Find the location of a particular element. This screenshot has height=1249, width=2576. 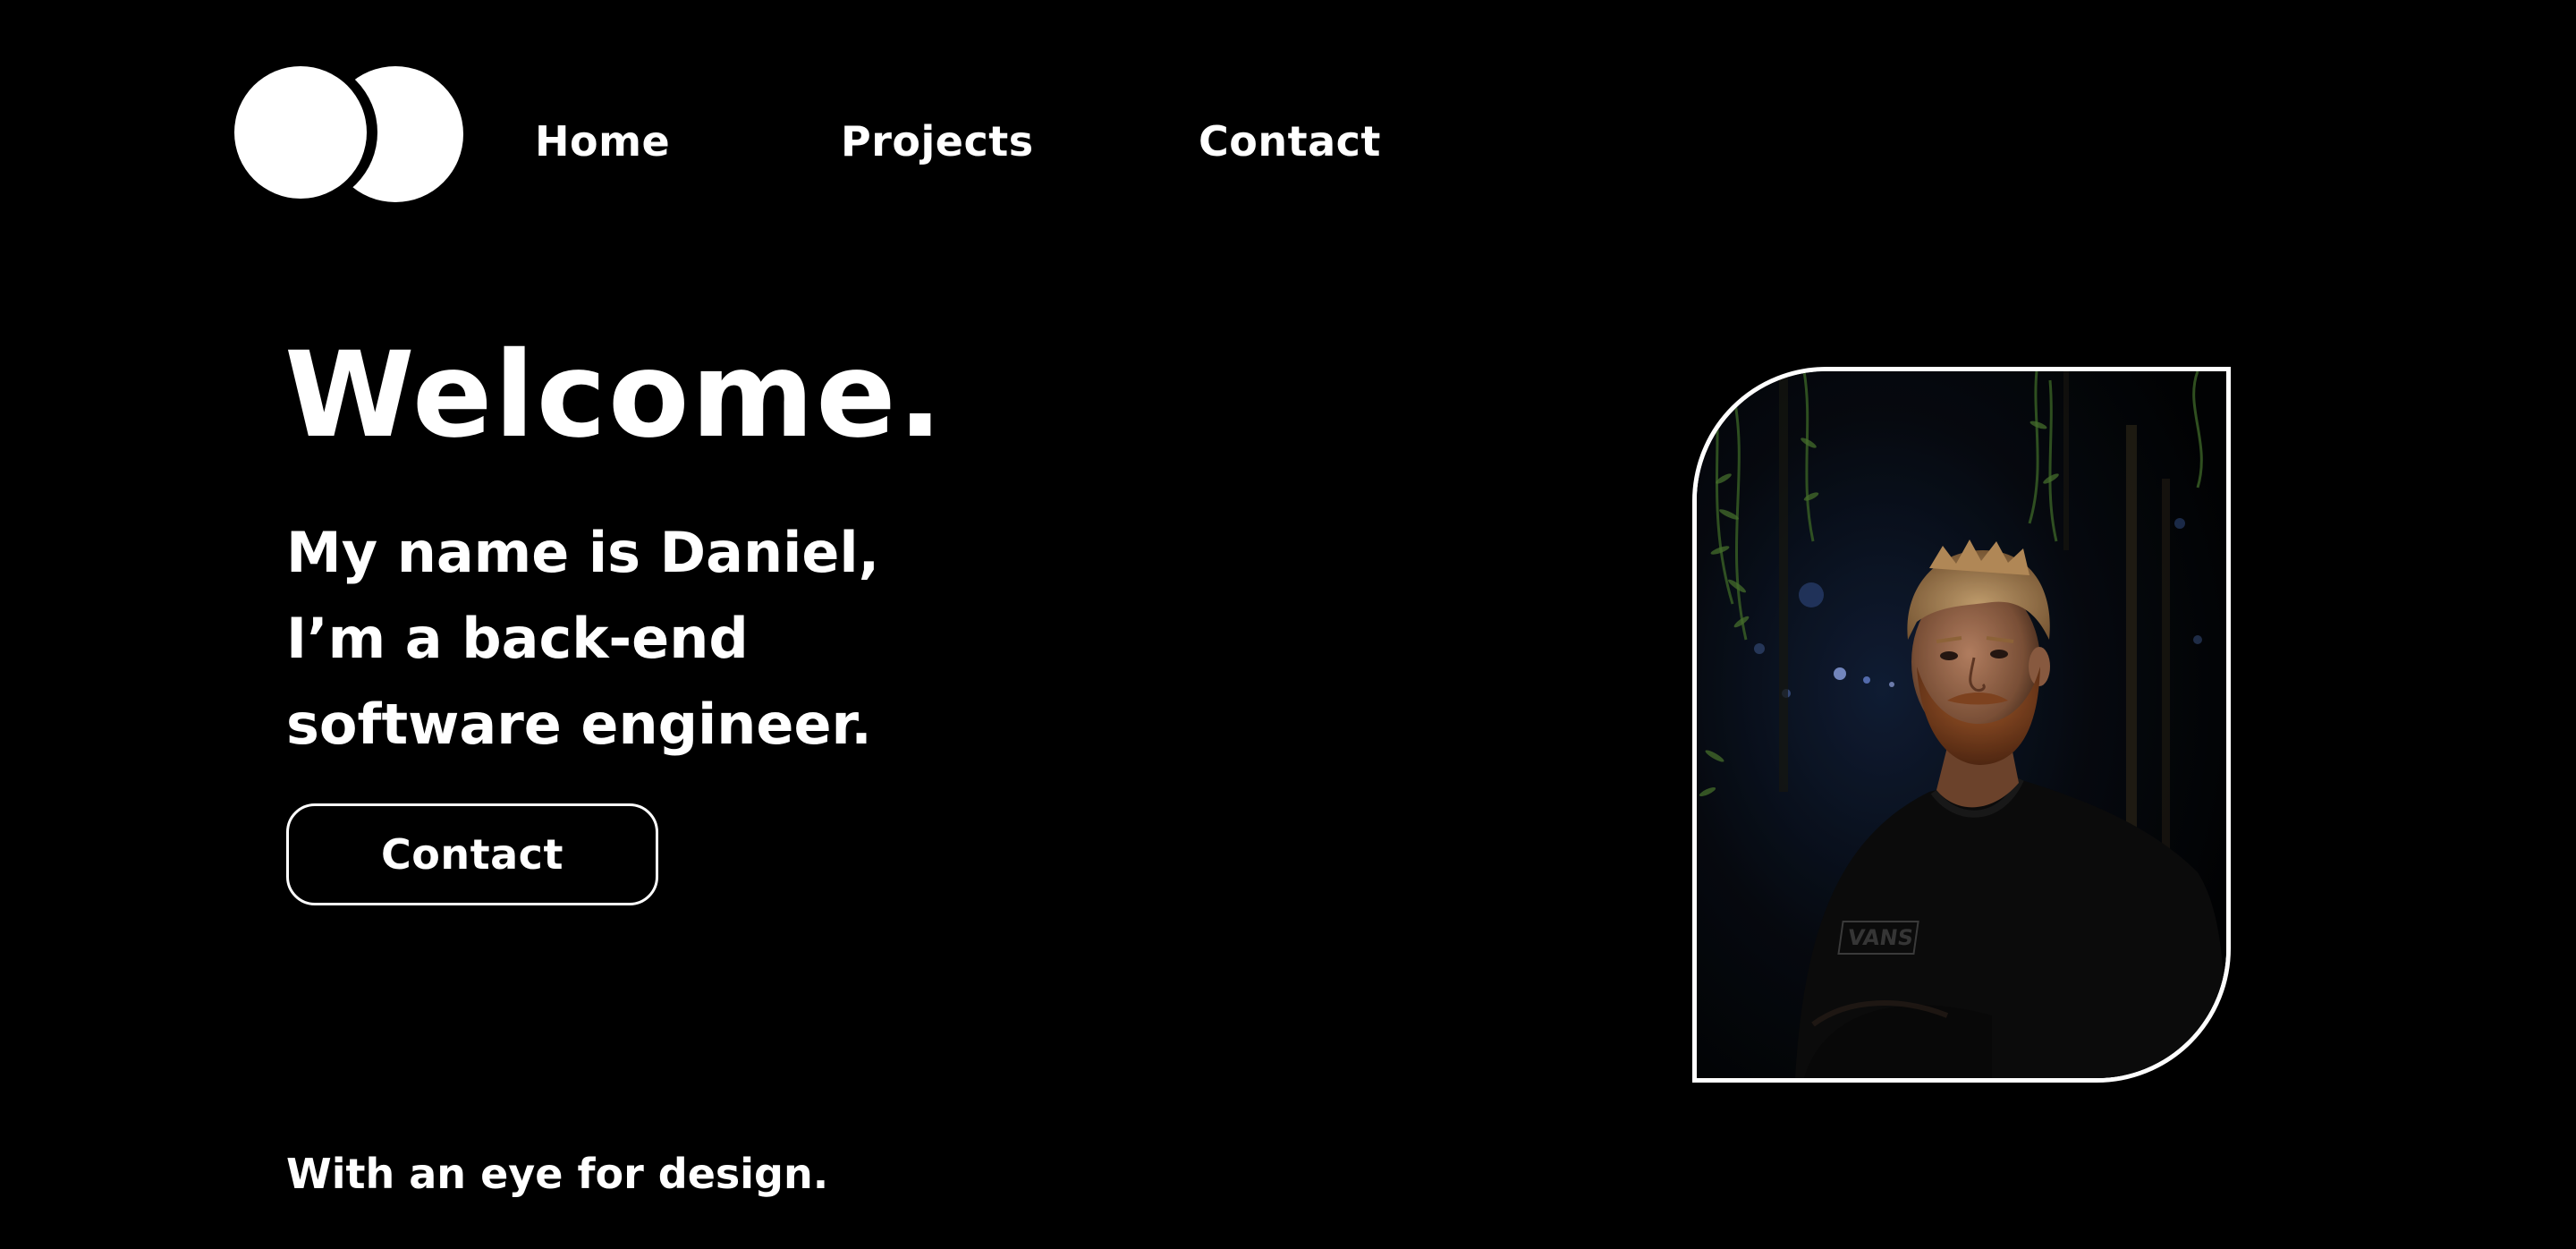

nav-link-projects: Projects is located at coordinates (937, 142).